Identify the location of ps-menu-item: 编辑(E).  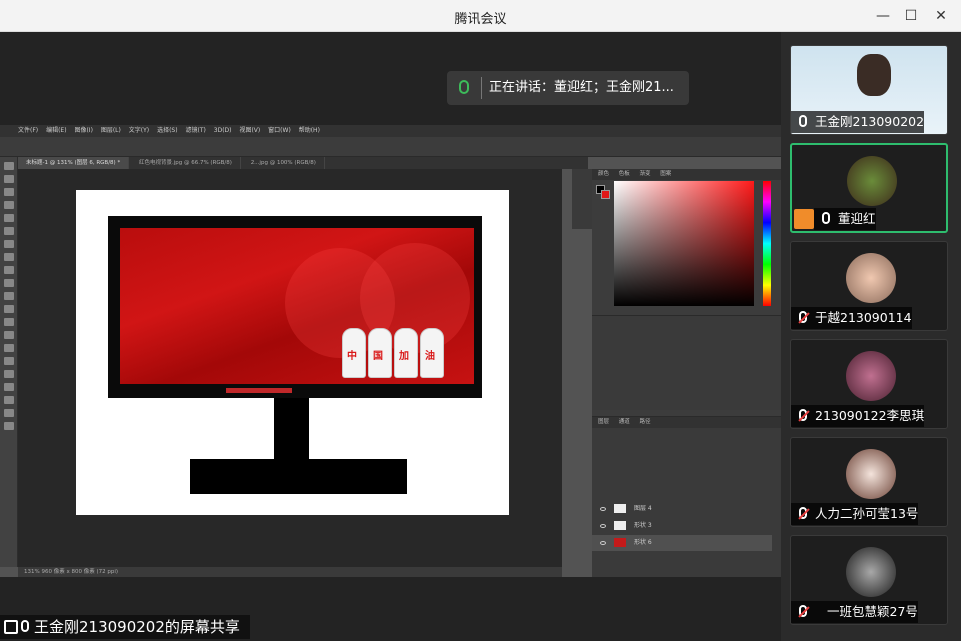
(56, 130).